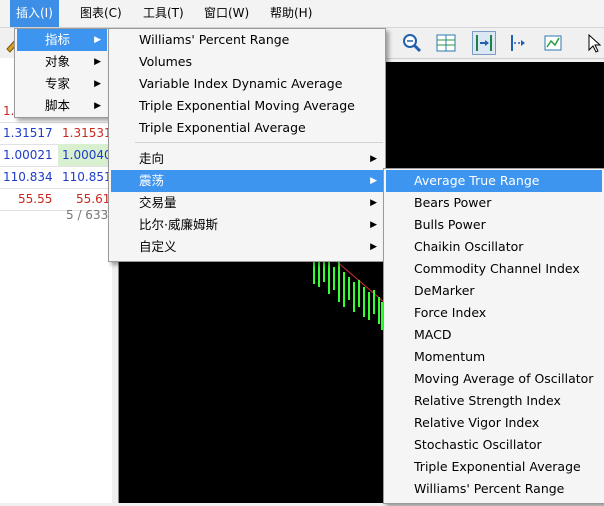 Image resolution: width=604 pixels, height=506 pixels. What do you see at coordinates (58, 105) in the screenshot?
I see `menu-item-label: 脚本` at bounding box center [58, 105].